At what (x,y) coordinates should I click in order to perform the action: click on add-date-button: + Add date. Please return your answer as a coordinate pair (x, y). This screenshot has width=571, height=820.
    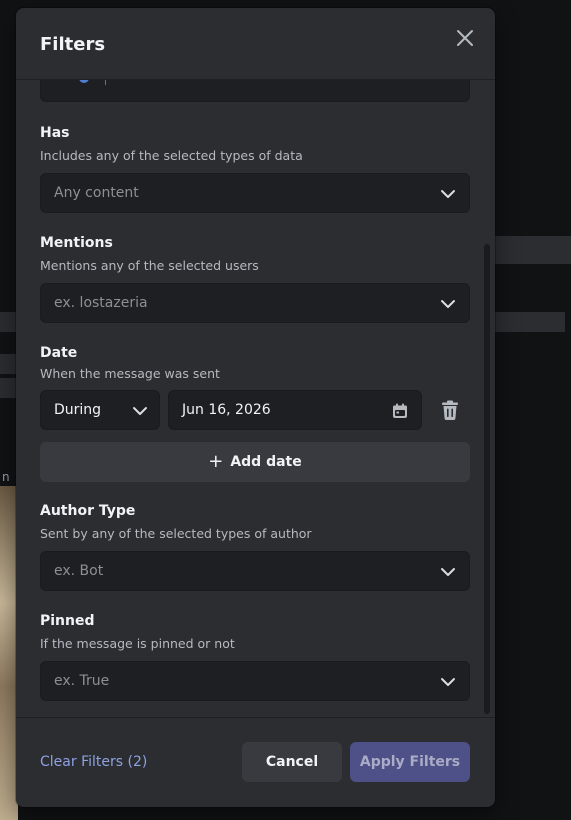
    Looking at the image, I should click on (255, 462).